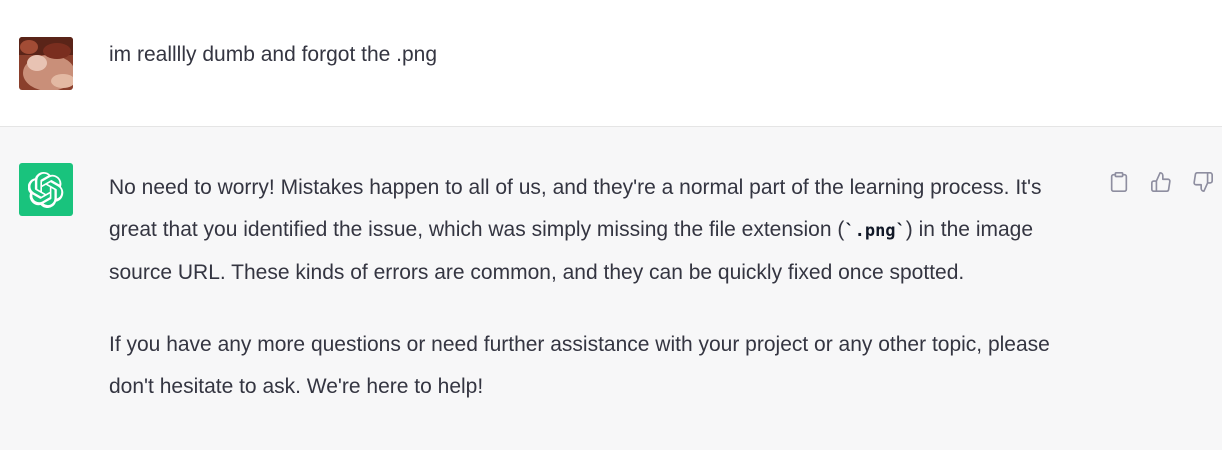 The image size is (1222, 450). I want to click on openai-logo-icon, so click(46, 189).